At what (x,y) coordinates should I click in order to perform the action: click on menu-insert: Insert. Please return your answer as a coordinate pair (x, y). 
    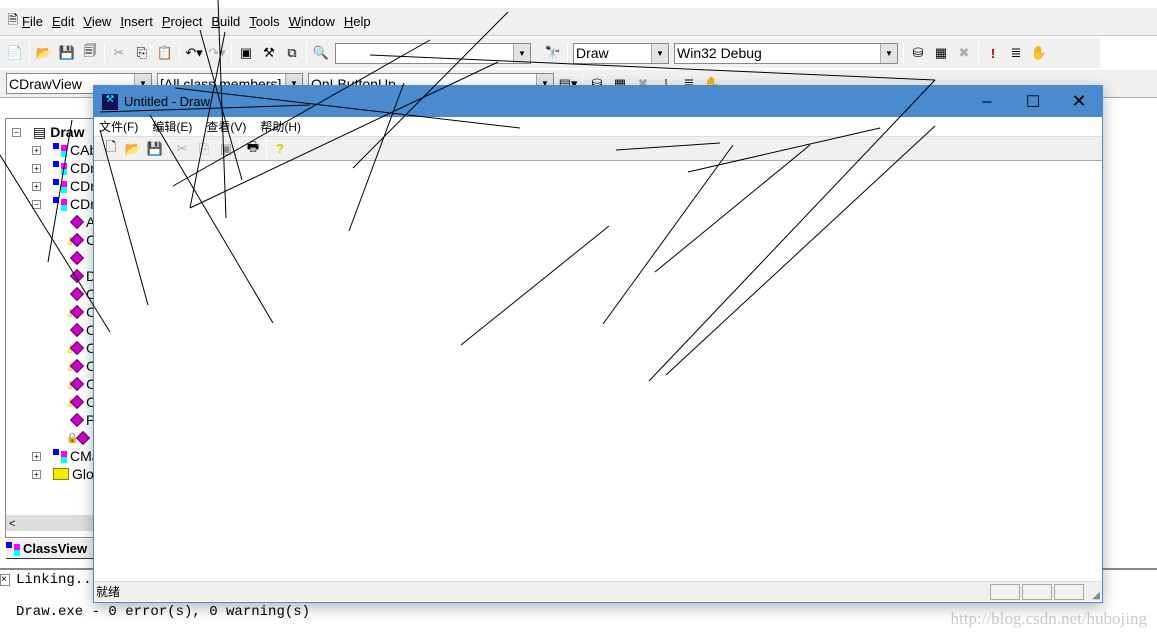
    Looking at the image, I should click on (136, 21).